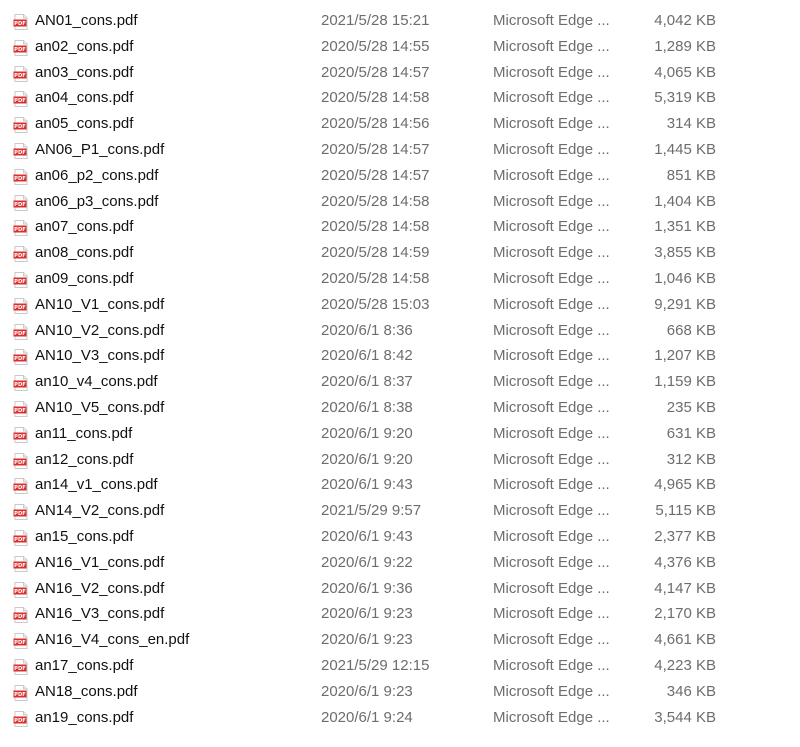 This screenshot has width=800, height=747. What do you see at coordinates (685, 356) in the screenshot?
I see `file-size: 1,207 KB` at bounding box center [685, 356].